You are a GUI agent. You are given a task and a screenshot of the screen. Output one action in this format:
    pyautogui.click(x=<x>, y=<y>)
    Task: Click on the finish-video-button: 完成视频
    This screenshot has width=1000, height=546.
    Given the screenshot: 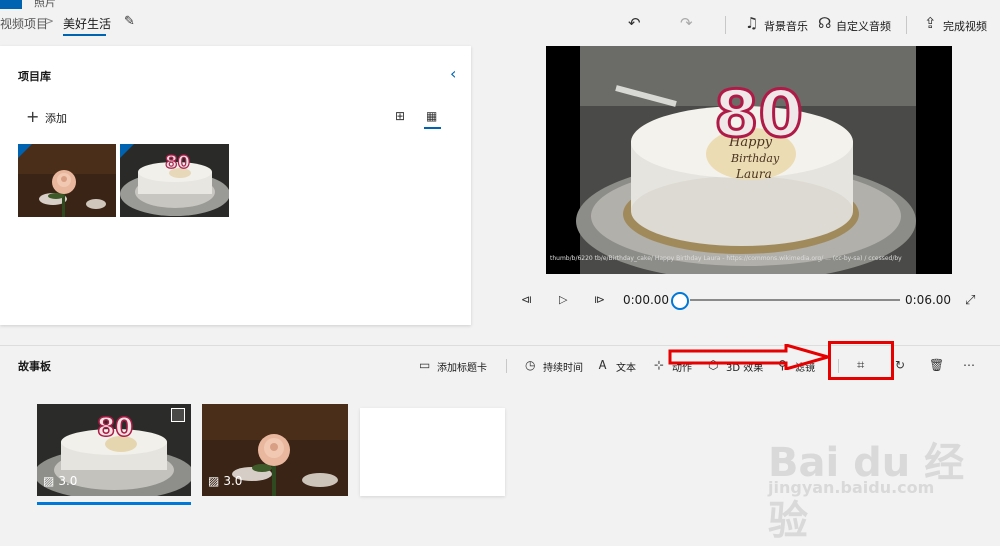 What is the action you would take?
    pyautogui.click(x=965, y=26)
    